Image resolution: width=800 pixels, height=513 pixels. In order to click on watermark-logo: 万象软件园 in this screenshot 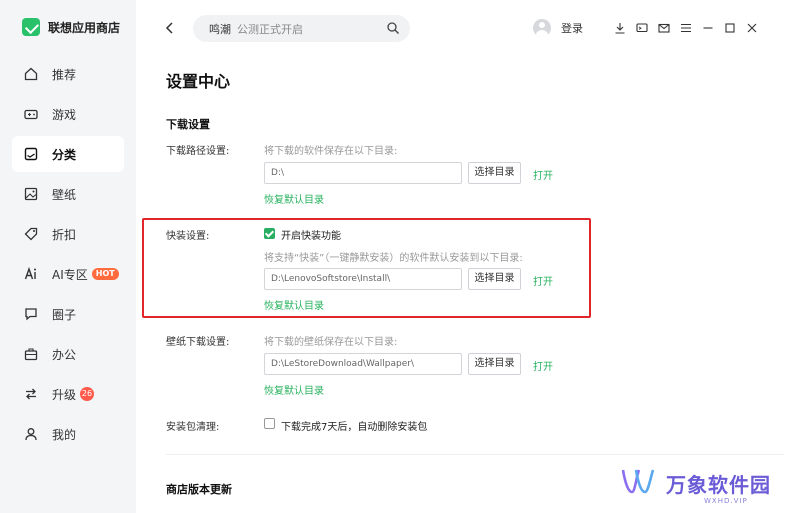, I will do `click(695, 483)`.